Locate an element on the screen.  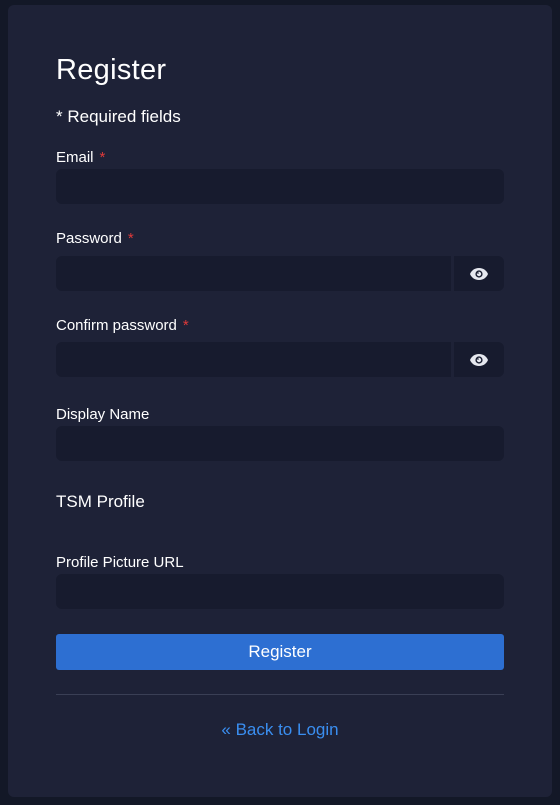
display-name-field is located at coordinates (280, 443).